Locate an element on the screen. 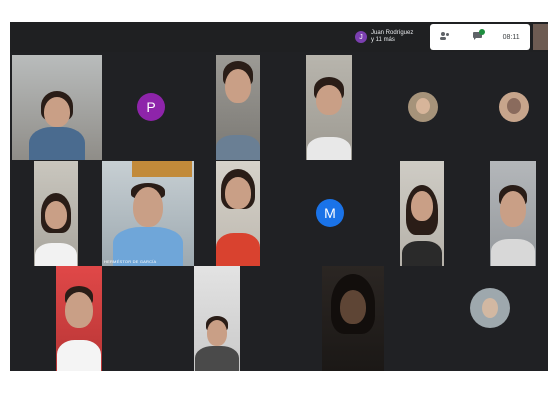 The height and width of the screenshot is (400, 548). active-speaker-indicator: J Juan Rodríguez y 11 más is located at coordinates (384, 37).